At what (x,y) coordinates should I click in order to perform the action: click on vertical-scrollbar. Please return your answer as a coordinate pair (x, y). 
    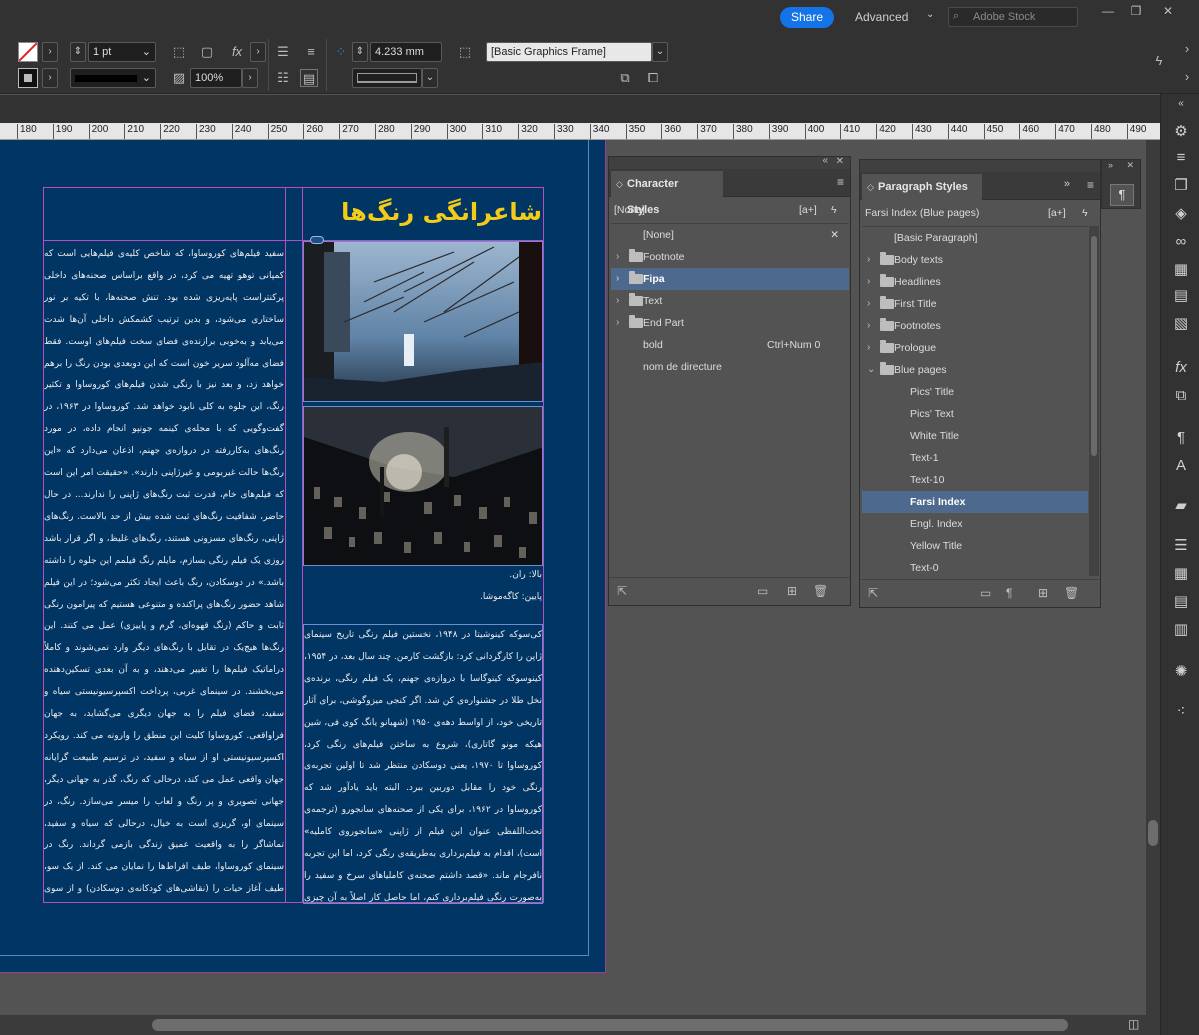
    Looking at the image, I should click on (1153, 577).